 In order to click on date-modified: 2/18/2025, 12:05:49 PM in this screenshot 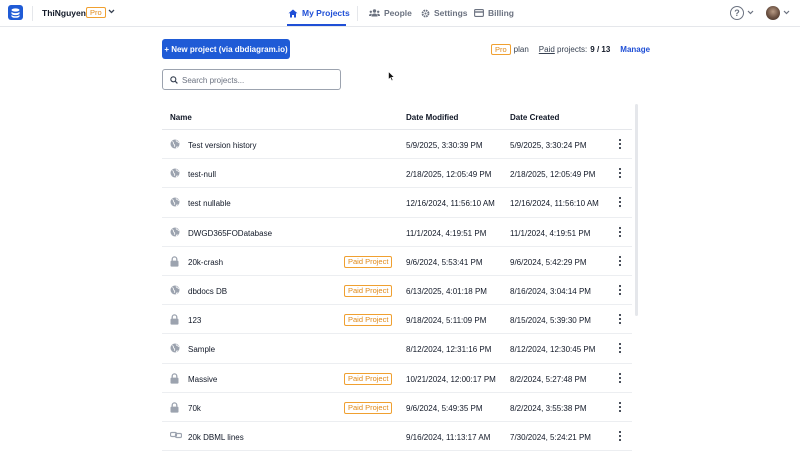, I will do `click(449, 175)`.